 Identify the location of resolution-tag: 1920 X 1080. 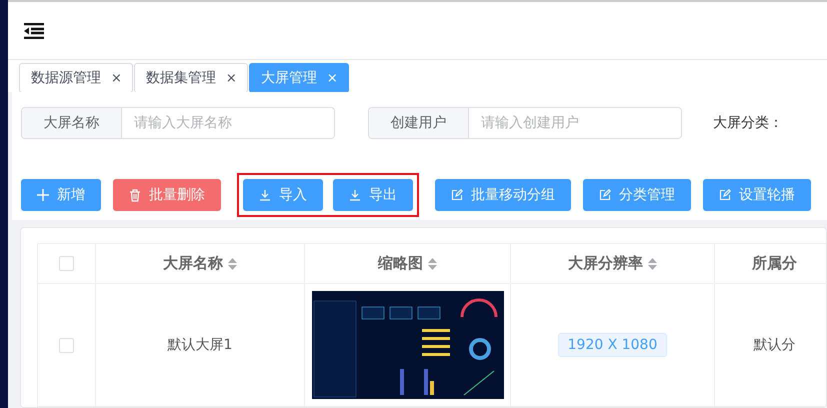
(613, 345).